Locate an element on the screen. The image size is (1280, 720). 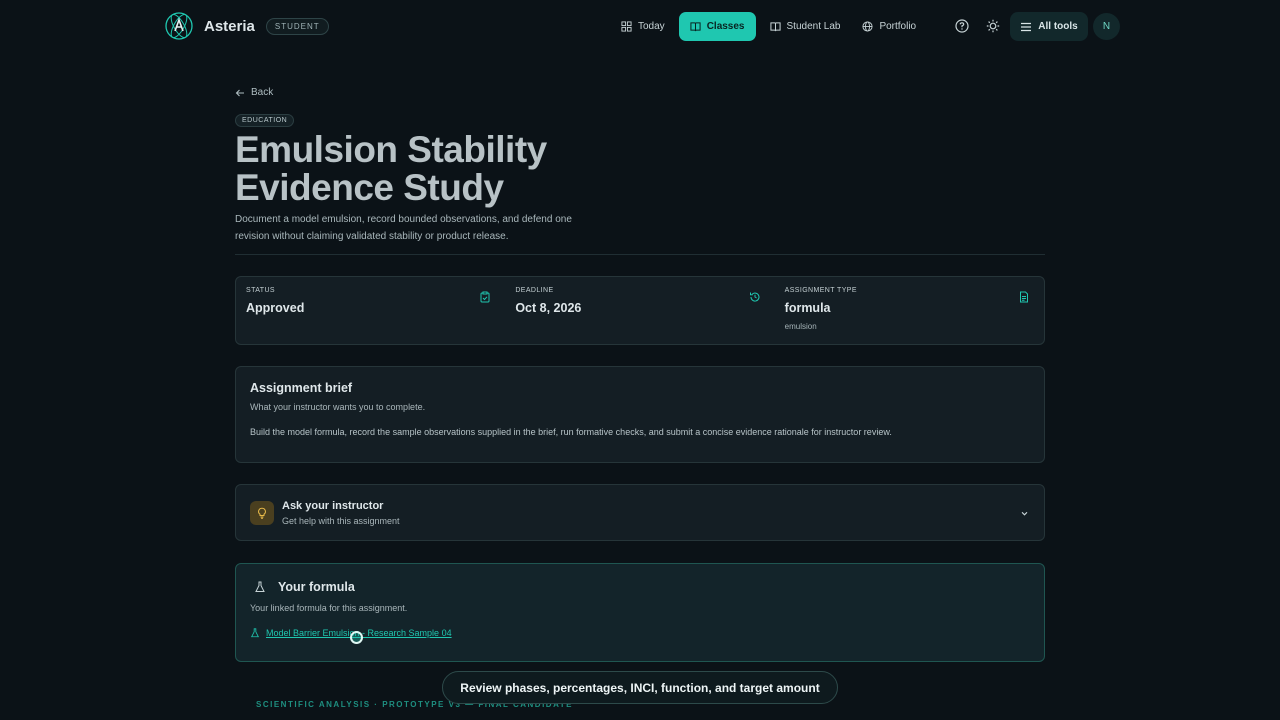
formula-header: Your formula is located at coordinates (640, 587).